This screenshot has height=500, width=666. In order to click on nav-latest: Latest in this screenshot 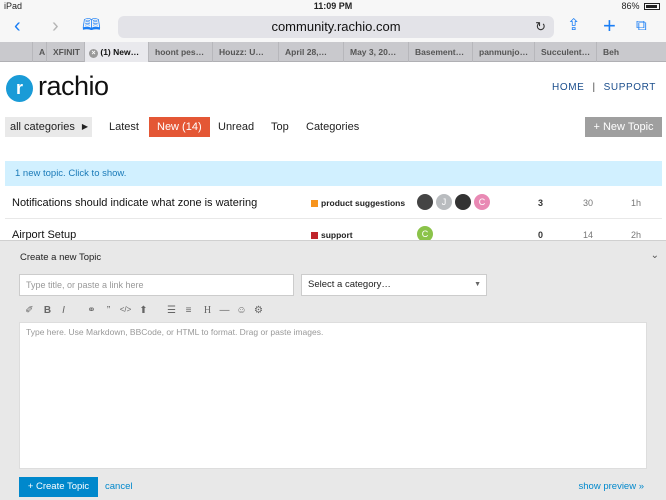, I will do `click(124, 127)`.